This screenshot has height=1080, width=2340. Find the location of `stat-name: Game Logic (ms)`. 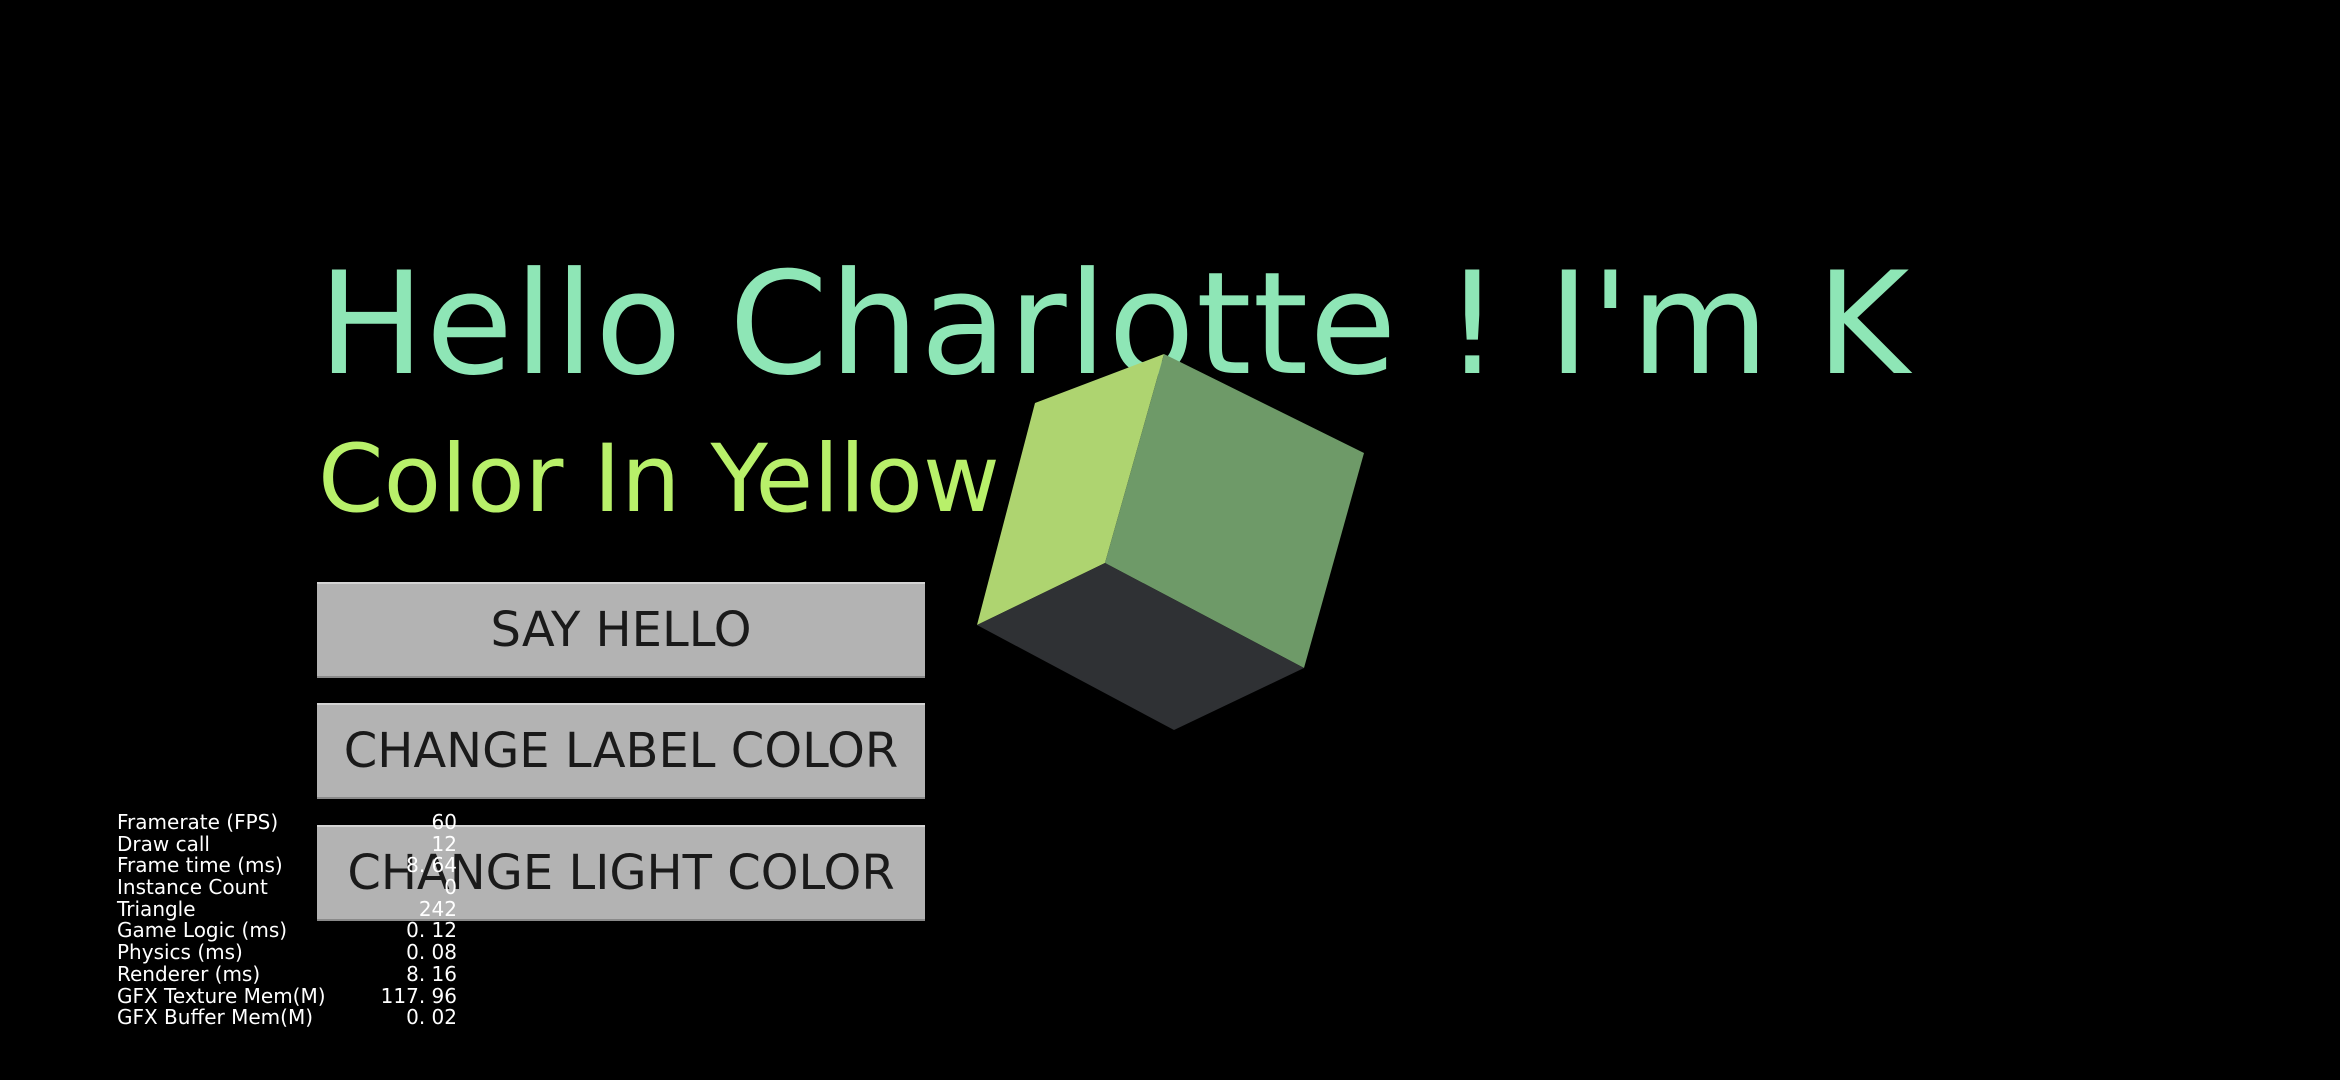

stat-name: Game Logic (ms) is located at coordinates (202, 930).